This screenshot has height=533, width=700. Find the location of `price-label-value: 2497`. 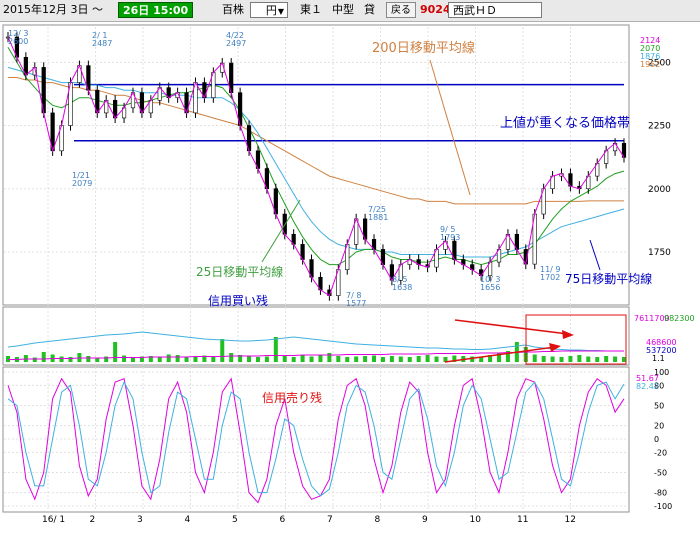

price-label-value: 2497 is located at coordinates (236, 43).